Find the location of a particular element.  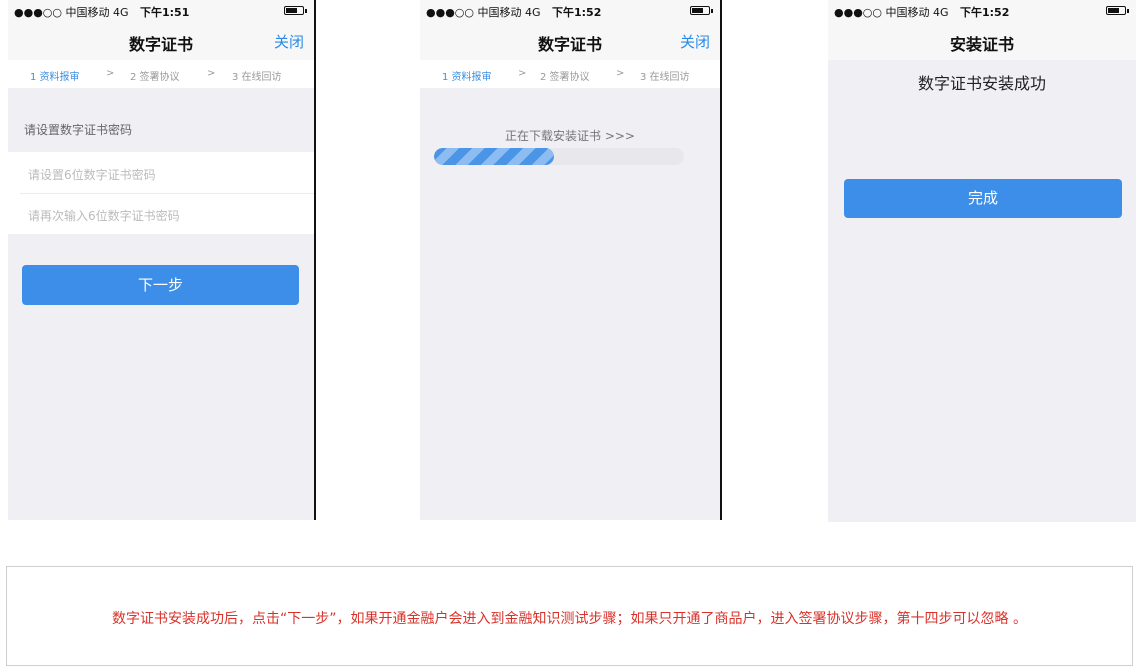

download-progress-bar is located at coordinates (559, 156).